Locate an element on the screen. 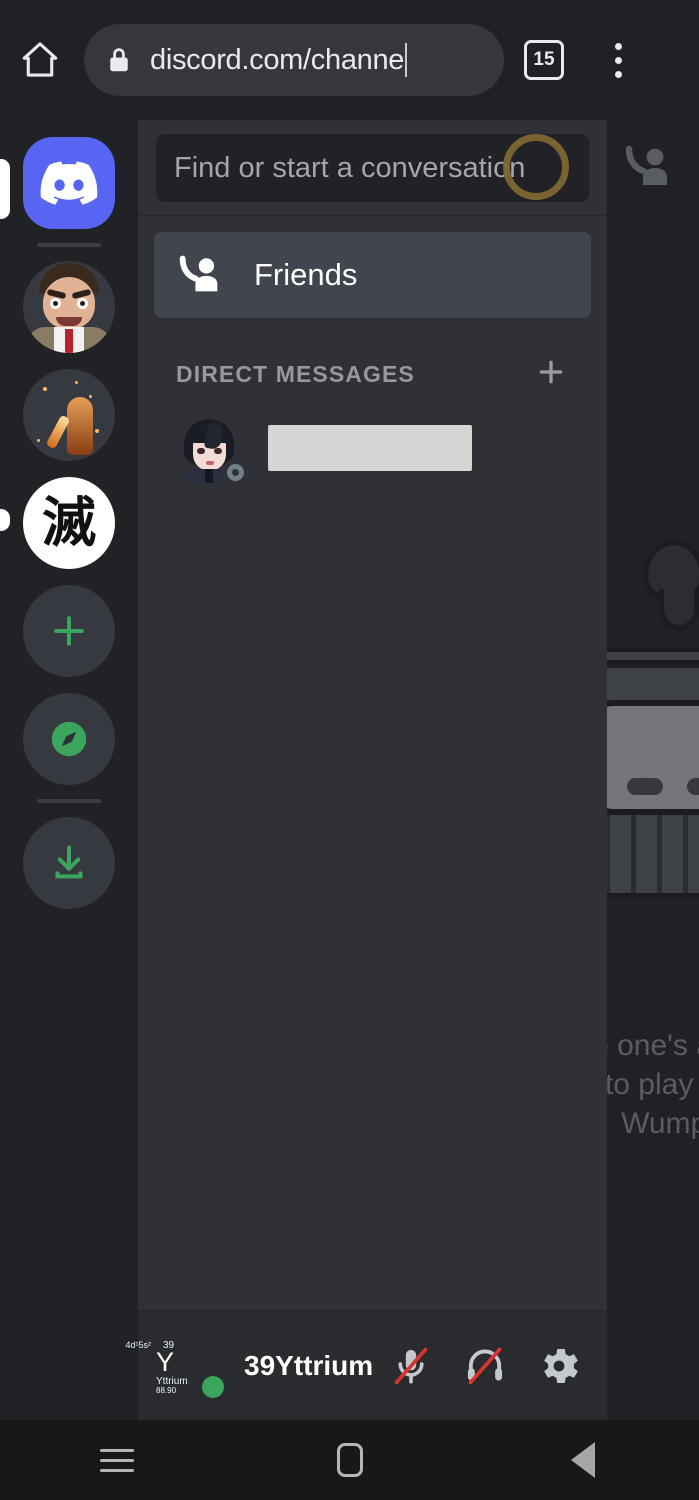 This screenshot has width=699, height=1500. tab-switcher-button: 15 is located at coordinates (544, 60).